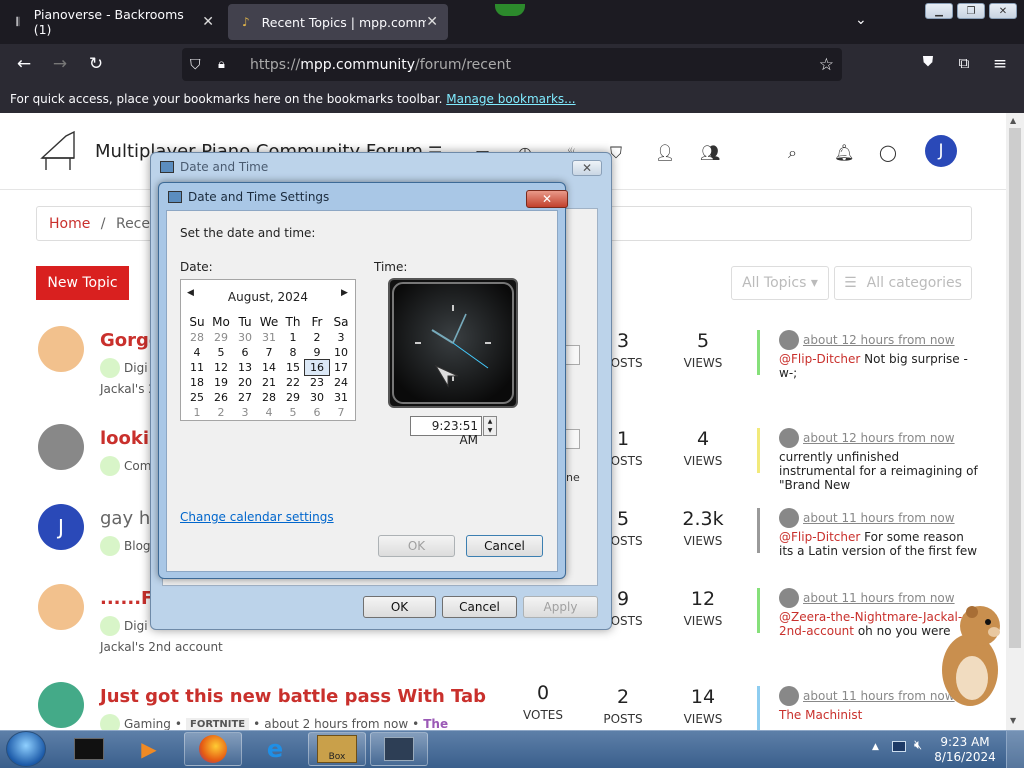  Describe the element at coordinates (547, 199) in the screenshot. I see `inner-close-button: ✕` at that location.